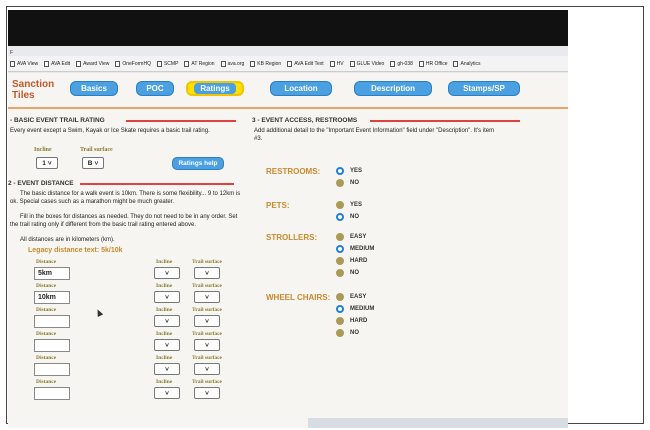  I want to click on bookmark-label: ava.org, so click(236, 63).